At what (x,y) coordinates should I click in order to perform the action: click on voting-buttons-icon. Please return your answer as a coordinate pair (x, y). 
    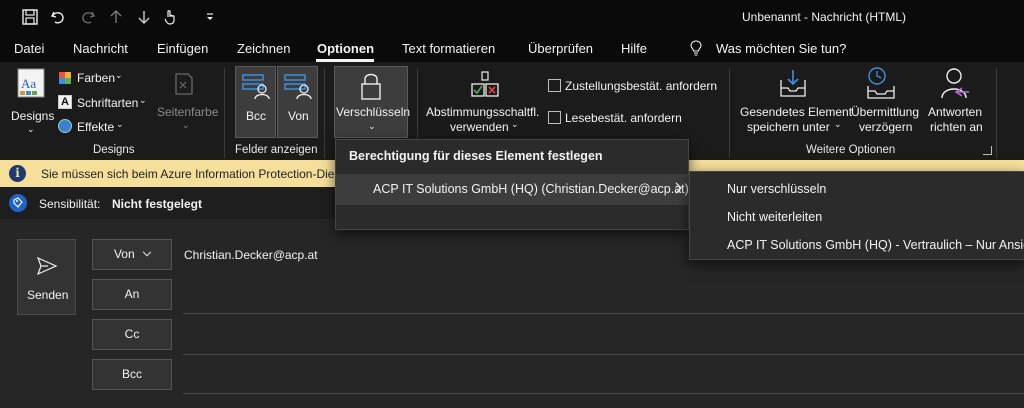
    Looking at the image, I should click on (485, 84).